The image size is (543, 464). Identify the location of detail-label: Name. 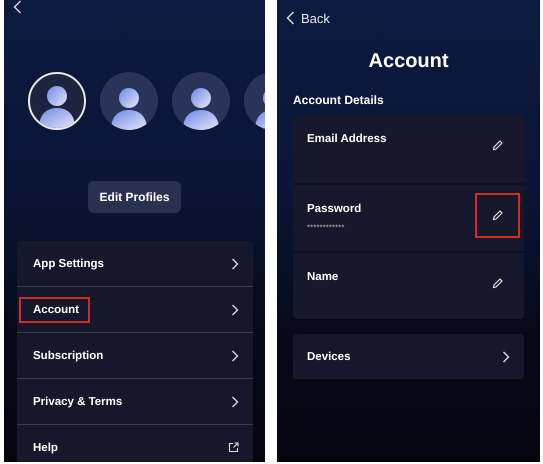
(322, 277).